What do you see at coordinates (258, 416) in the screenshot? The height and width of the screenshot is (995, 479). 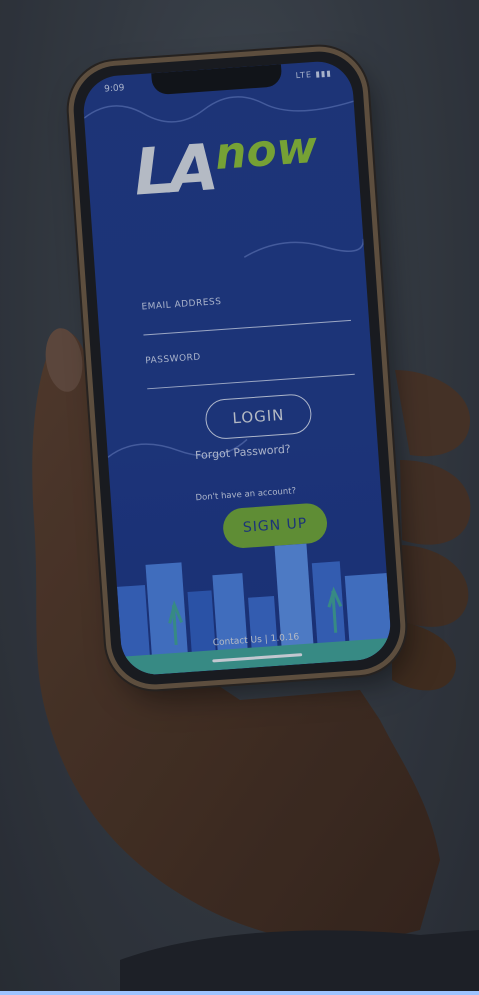 I see `login-button: LOGIN` at bounding box center [258, 416].